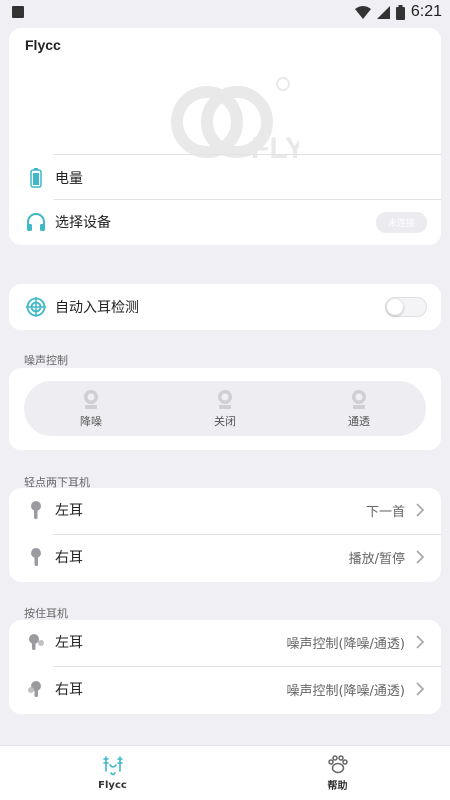  Describe the element at coordinates (97, 308) in the screenshot. I see `auto-ear-label: 自动入耳检测` at that location.